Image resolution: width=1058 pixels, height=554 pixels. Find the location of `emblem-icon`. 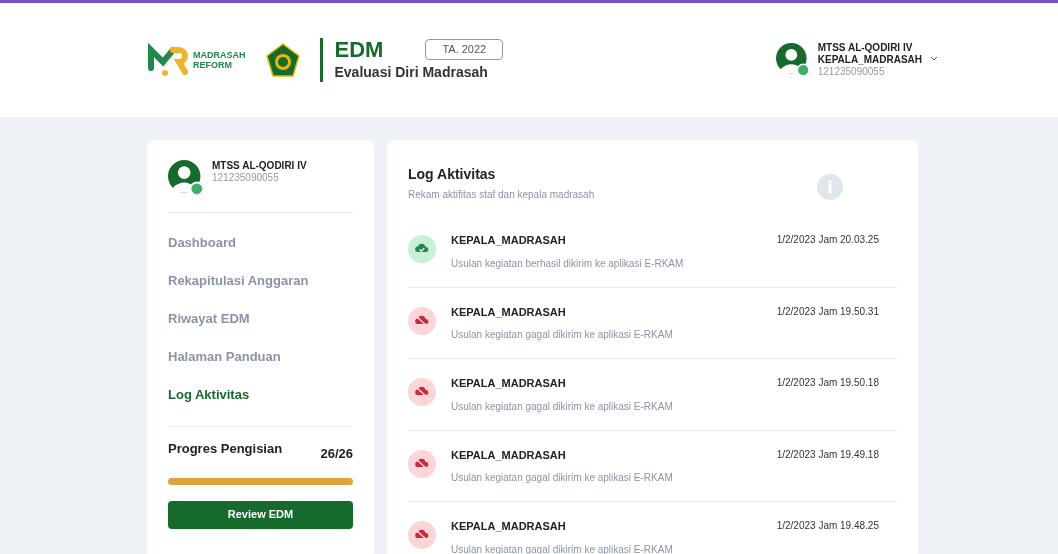

emblem-icon is located at coordinates (282, 60).